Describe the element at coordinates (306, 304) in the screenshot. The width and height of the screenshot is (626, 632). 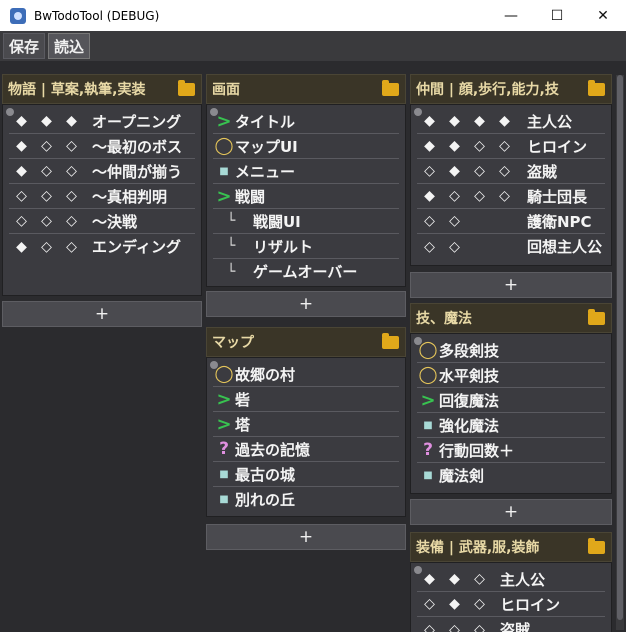
I see `add-button-screens: +` at that location.